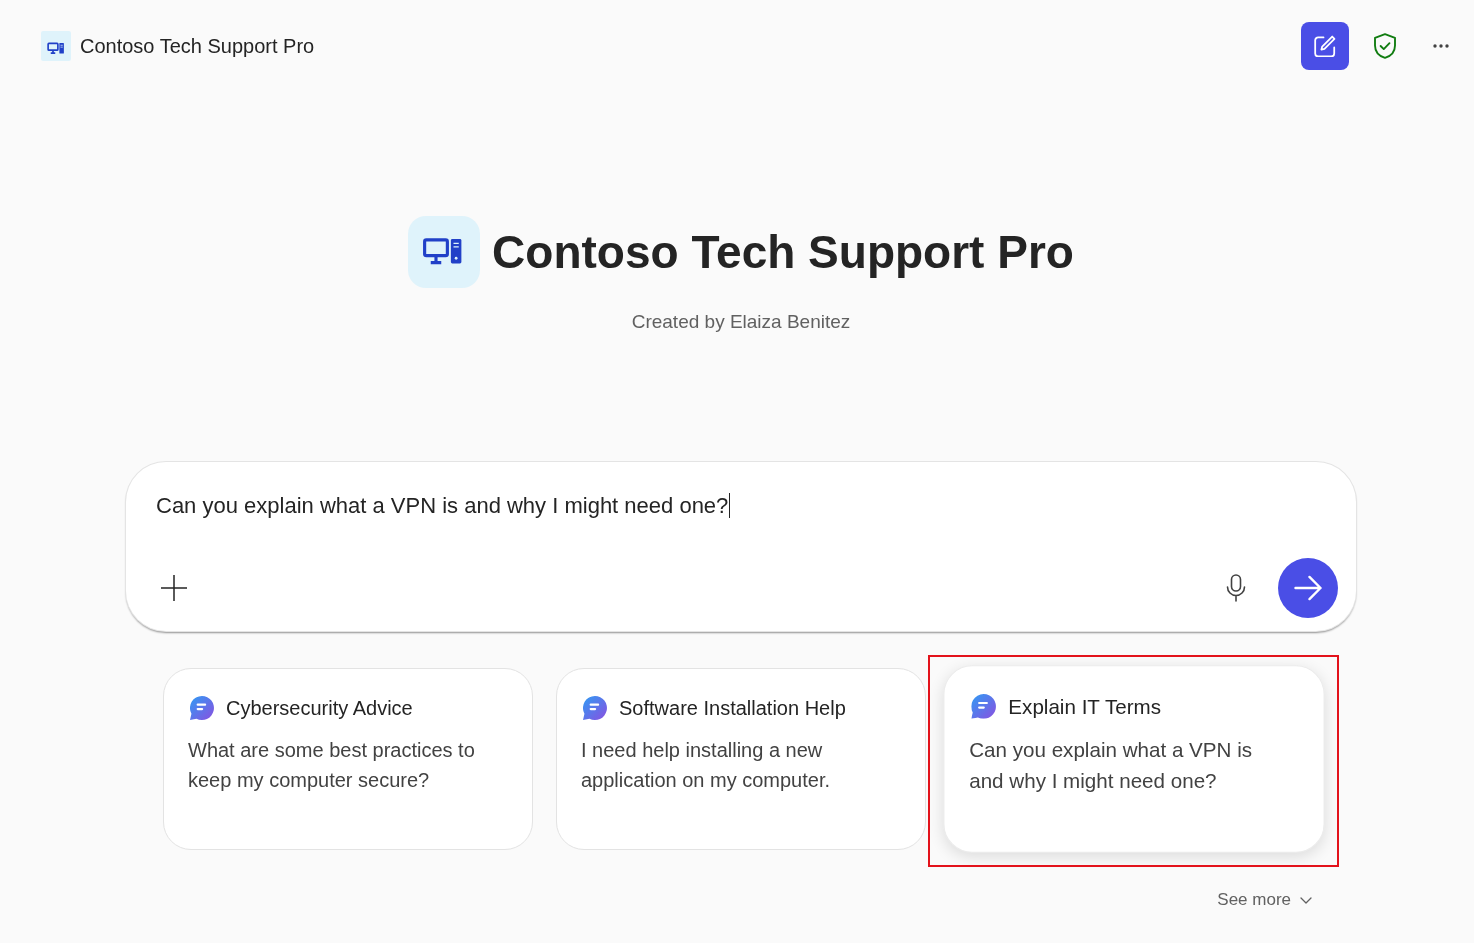 This screenshot has width=1474, height=943. I want to click on compose-icon, so click(1325, 46).